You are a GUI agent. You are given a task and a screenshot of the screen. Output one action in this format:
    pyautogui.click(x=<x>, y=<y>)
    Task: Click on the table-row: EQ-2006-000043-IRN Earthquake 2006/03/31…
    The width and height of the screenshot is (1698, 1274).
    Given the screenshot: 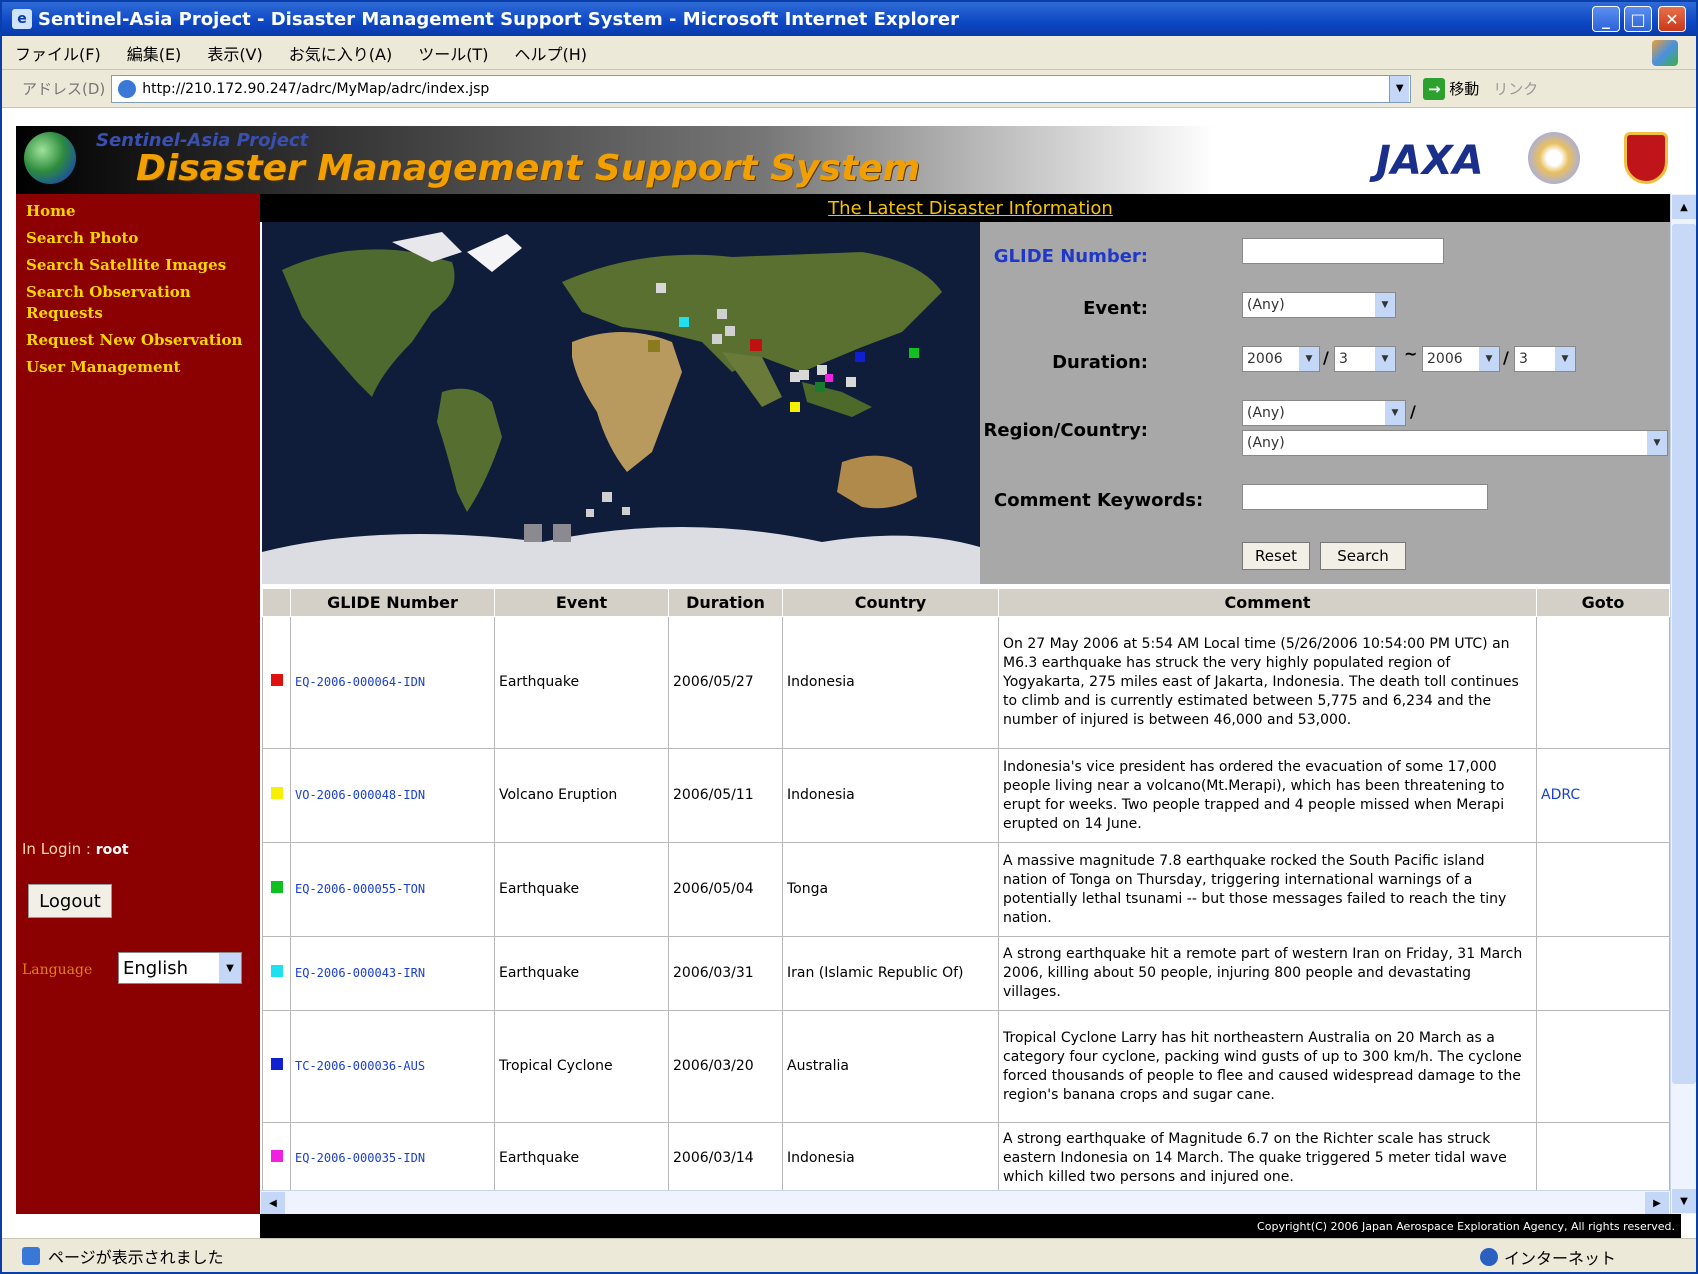 What is the action you would take?
    pyautogui.click(x=966, y=973)
    